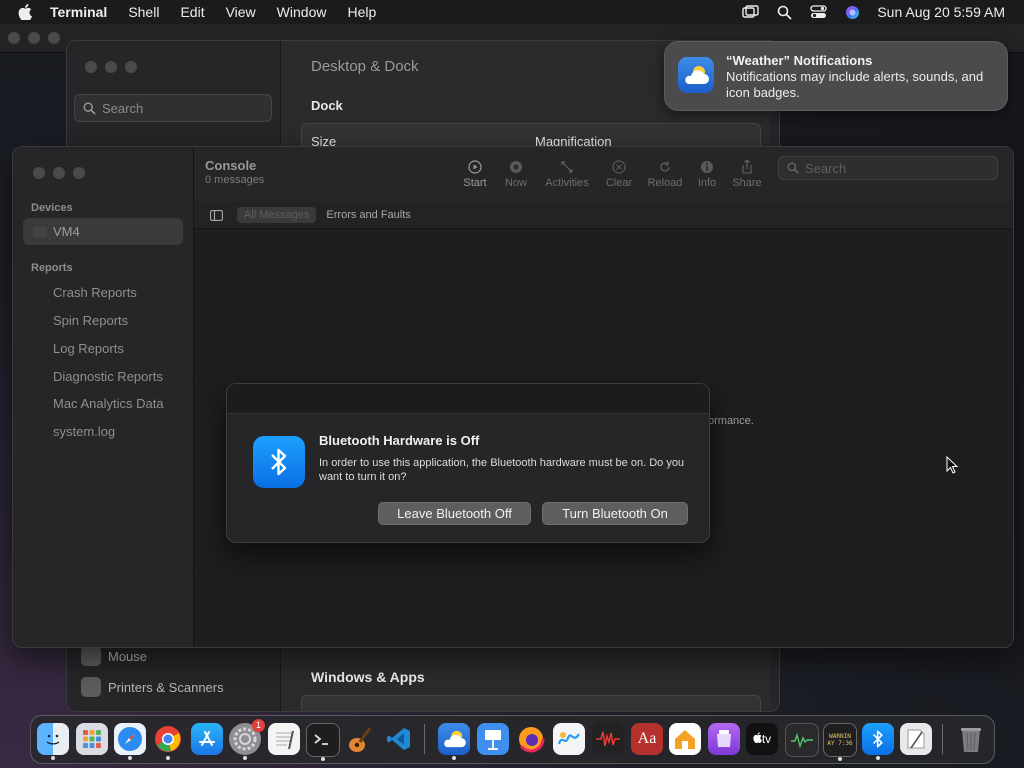  Describe the element at coordinates (216, 215) in the screenshot. I see `sidebar-toggle-icon` at that location.